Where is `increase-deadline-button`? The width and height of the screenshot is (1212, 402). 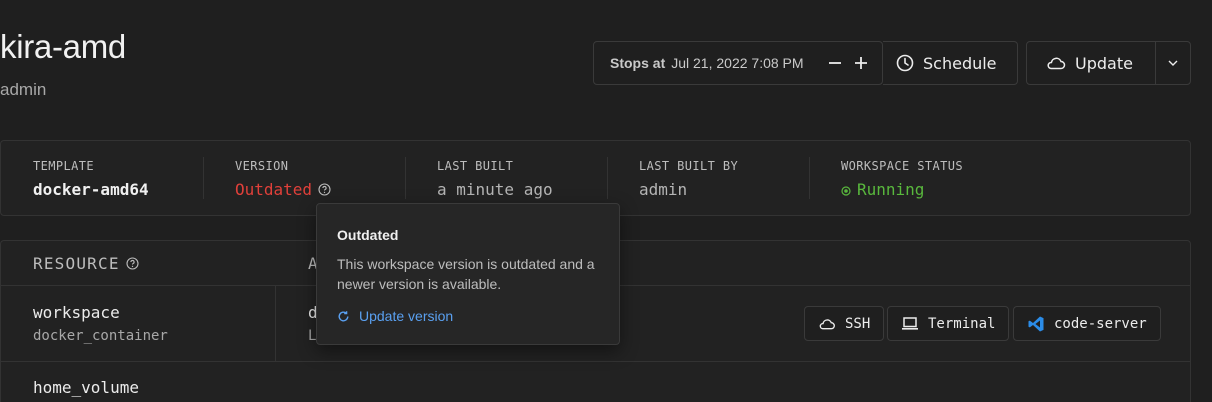 increase-deadline-button is located at coordinates (861, 63).